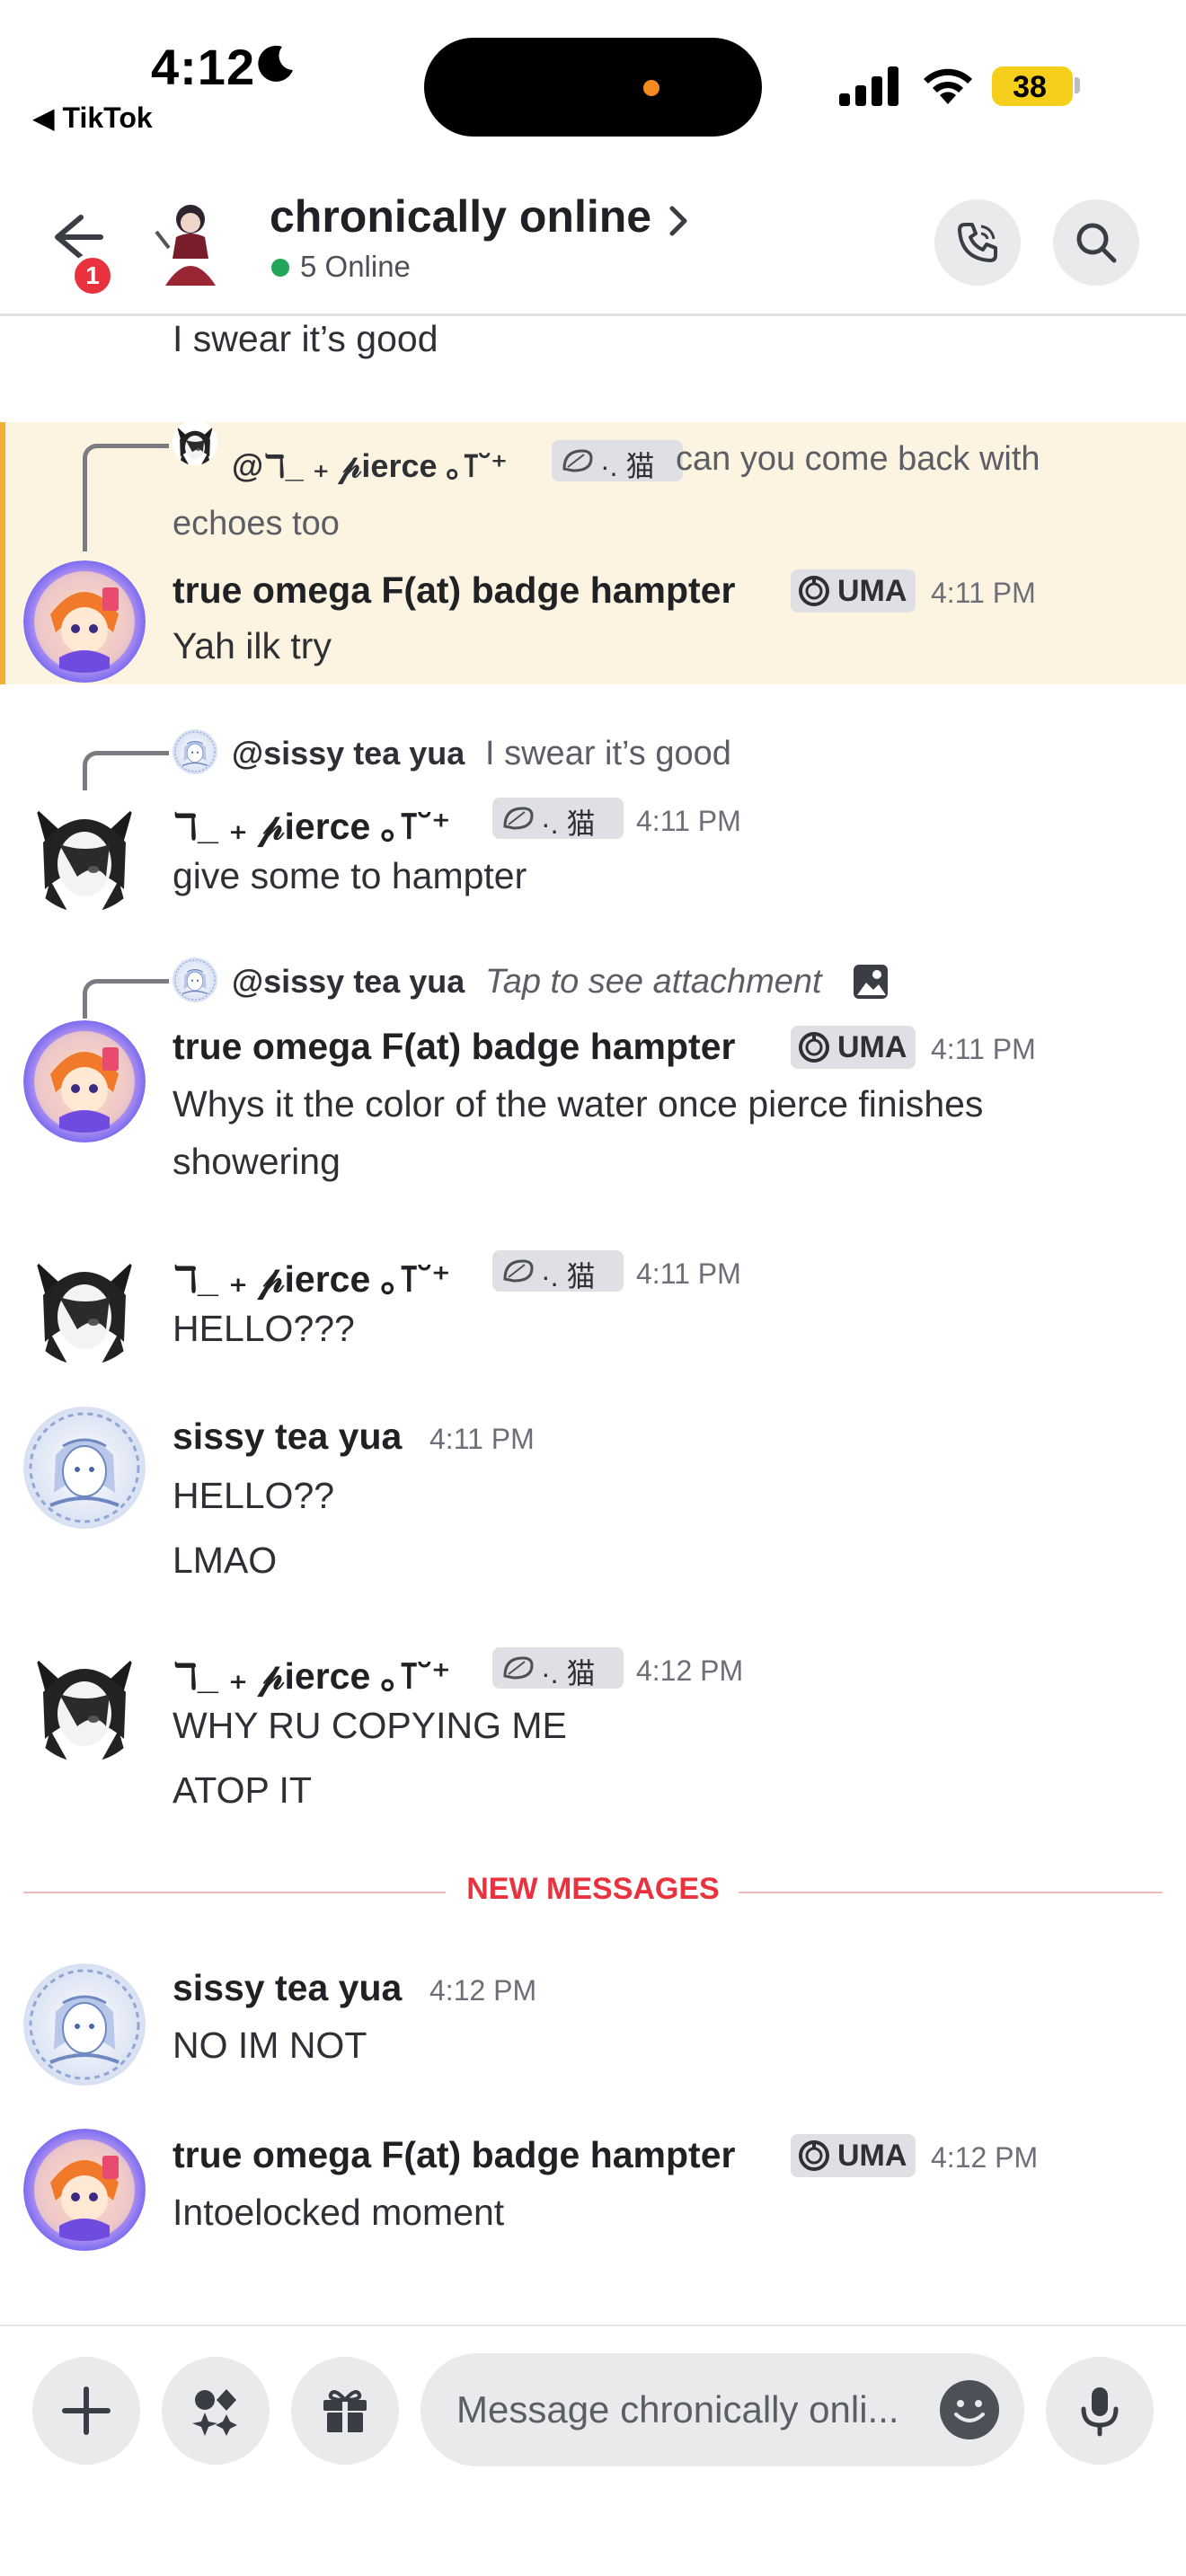 The height and width of the screenshot is (2576, 1186). I want to click on gift-button, so click(345, 2411).